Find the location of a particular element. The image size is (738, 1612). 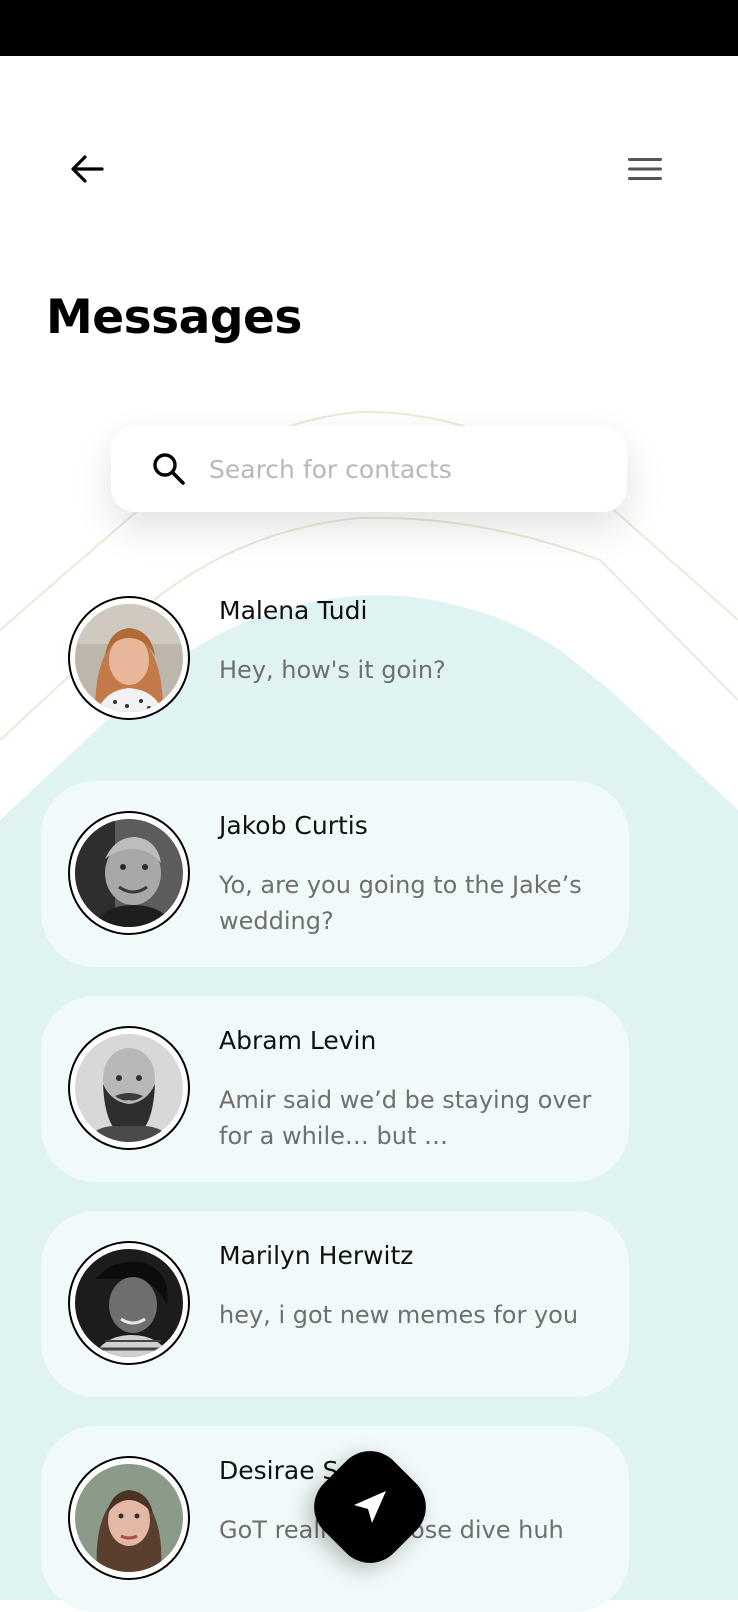

search-bar is located at coordinates (369, 469).